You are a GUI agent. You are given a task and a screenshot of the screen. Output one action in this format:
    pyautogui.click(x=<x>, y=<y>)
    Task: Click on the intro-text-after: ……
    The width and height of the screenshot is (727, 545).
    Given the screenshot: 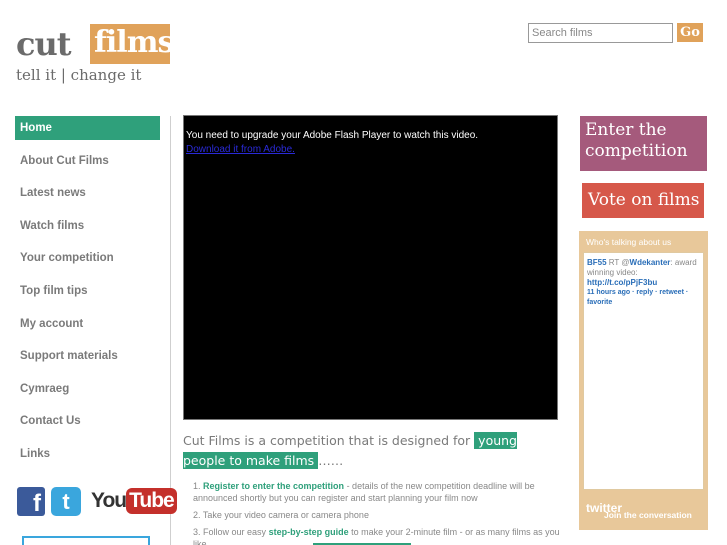 What is the action you would take?
    pyautogui.click(x=331, y=460)
    